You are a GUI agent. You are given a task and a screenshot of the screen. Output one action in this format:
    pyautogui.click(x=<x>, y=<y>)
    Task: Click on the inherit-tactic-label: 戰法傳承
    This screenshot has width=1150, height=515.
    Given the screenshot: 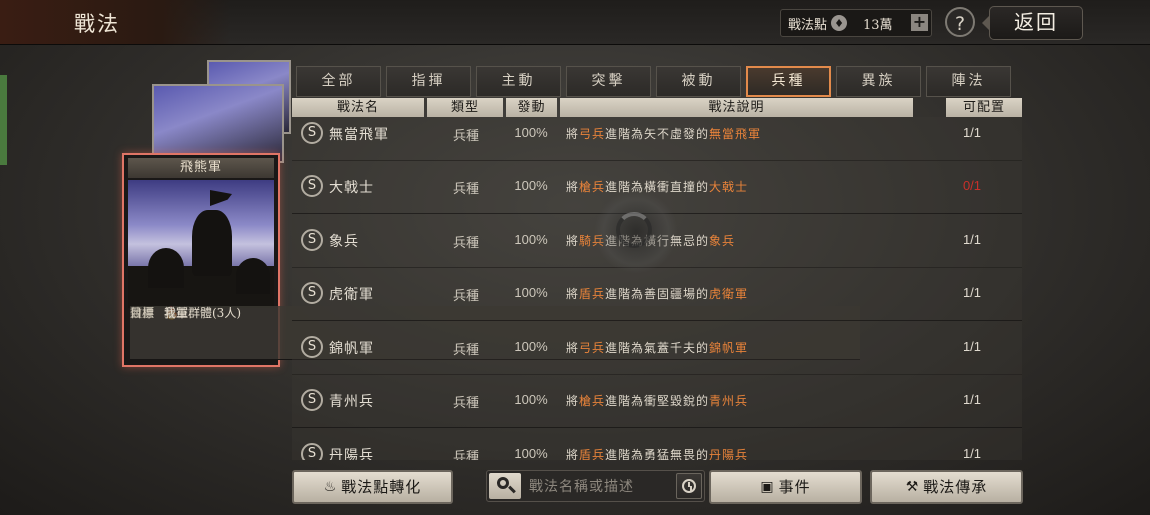 What is the action you would take?
    pyautogui.click(x=955, y=487)
    